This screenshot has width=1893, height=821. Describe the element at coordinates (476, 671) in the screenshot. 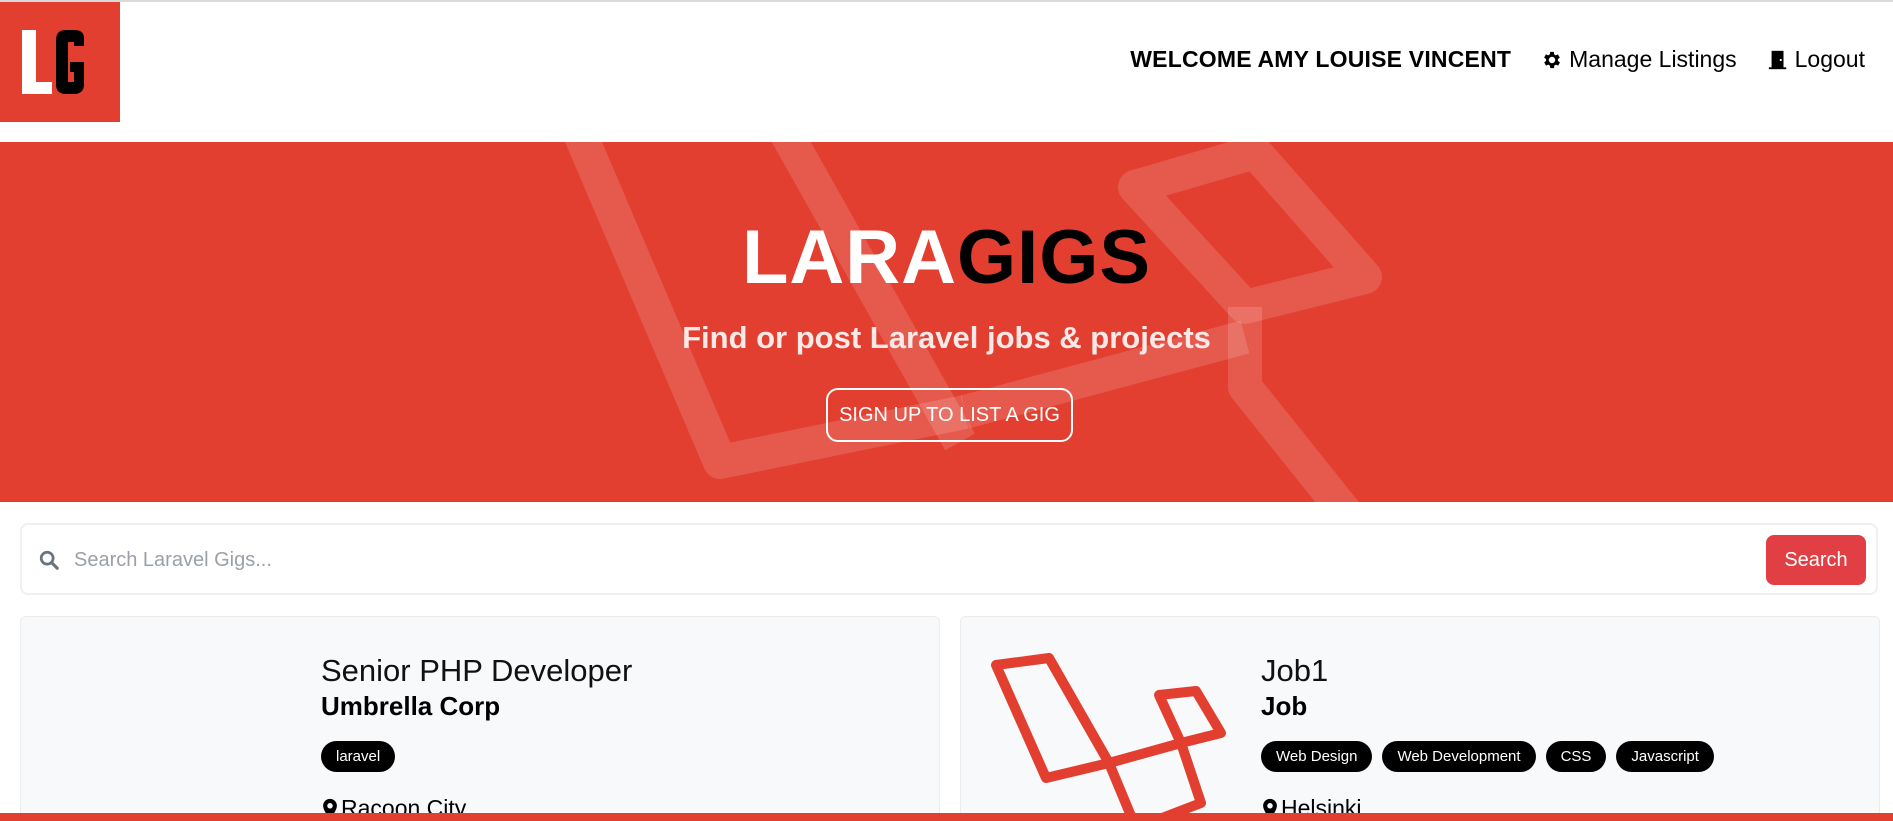

I see `listing-title: Senior PHP Developer` at that location.